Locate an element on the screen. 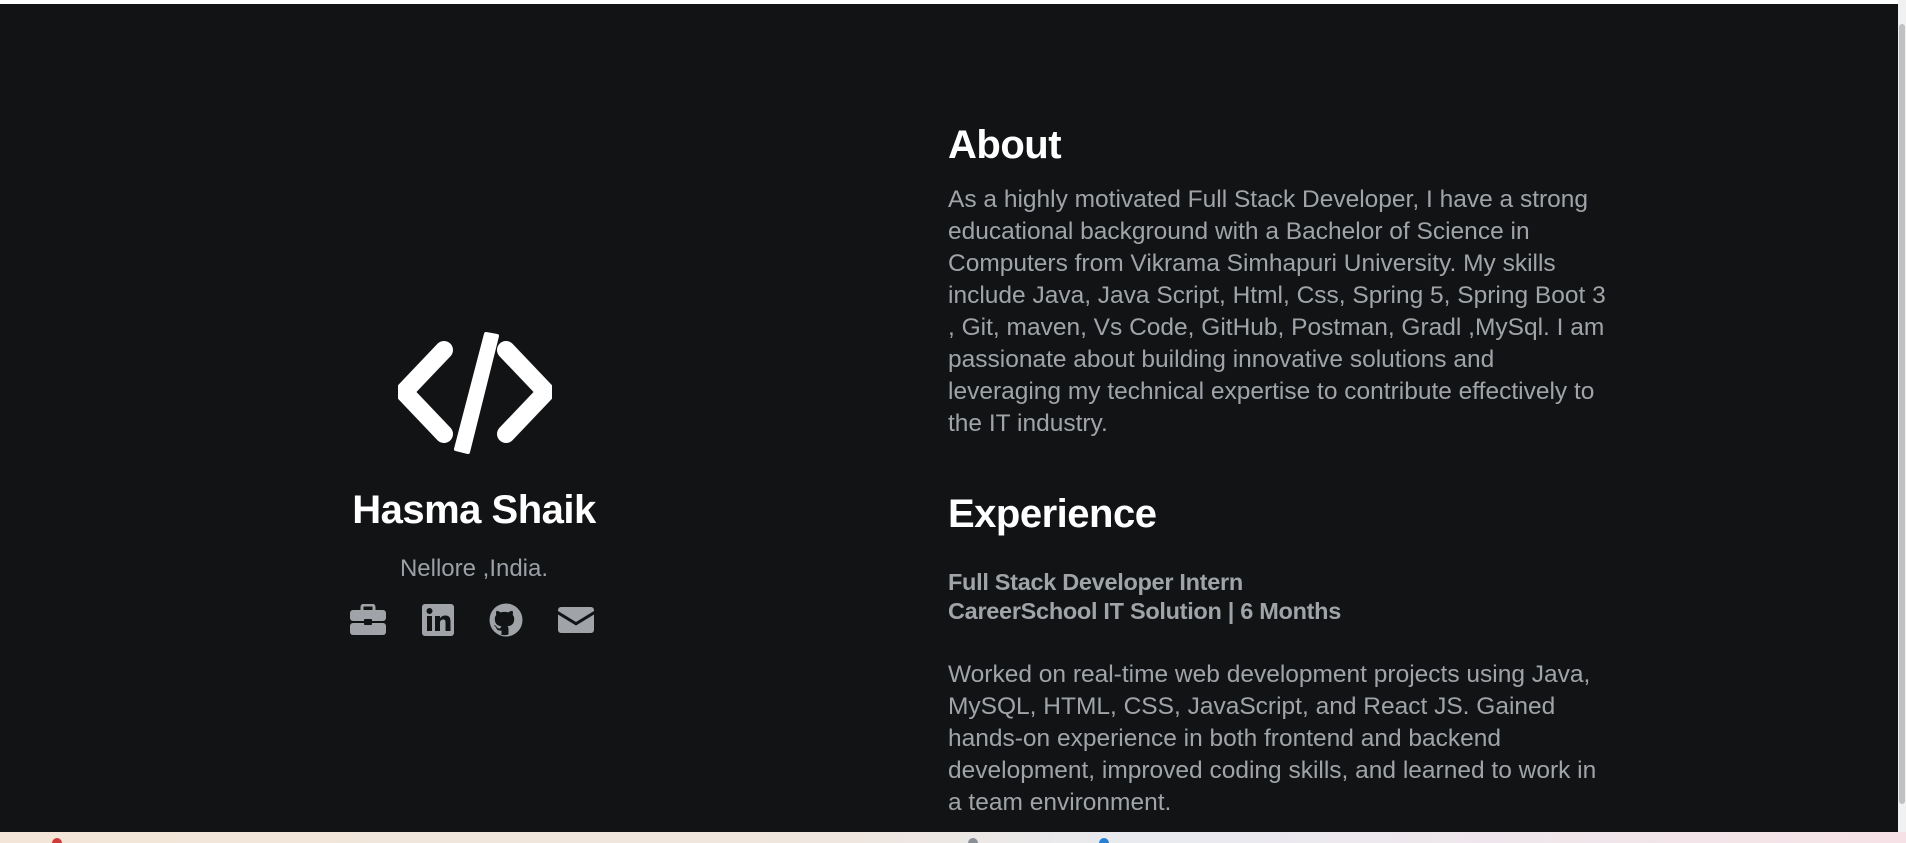 The height and width of the screenshot is (843, 1906). job-company: CareerSchool IT Solution | 6 Months is located at coordinates (1144, 611).